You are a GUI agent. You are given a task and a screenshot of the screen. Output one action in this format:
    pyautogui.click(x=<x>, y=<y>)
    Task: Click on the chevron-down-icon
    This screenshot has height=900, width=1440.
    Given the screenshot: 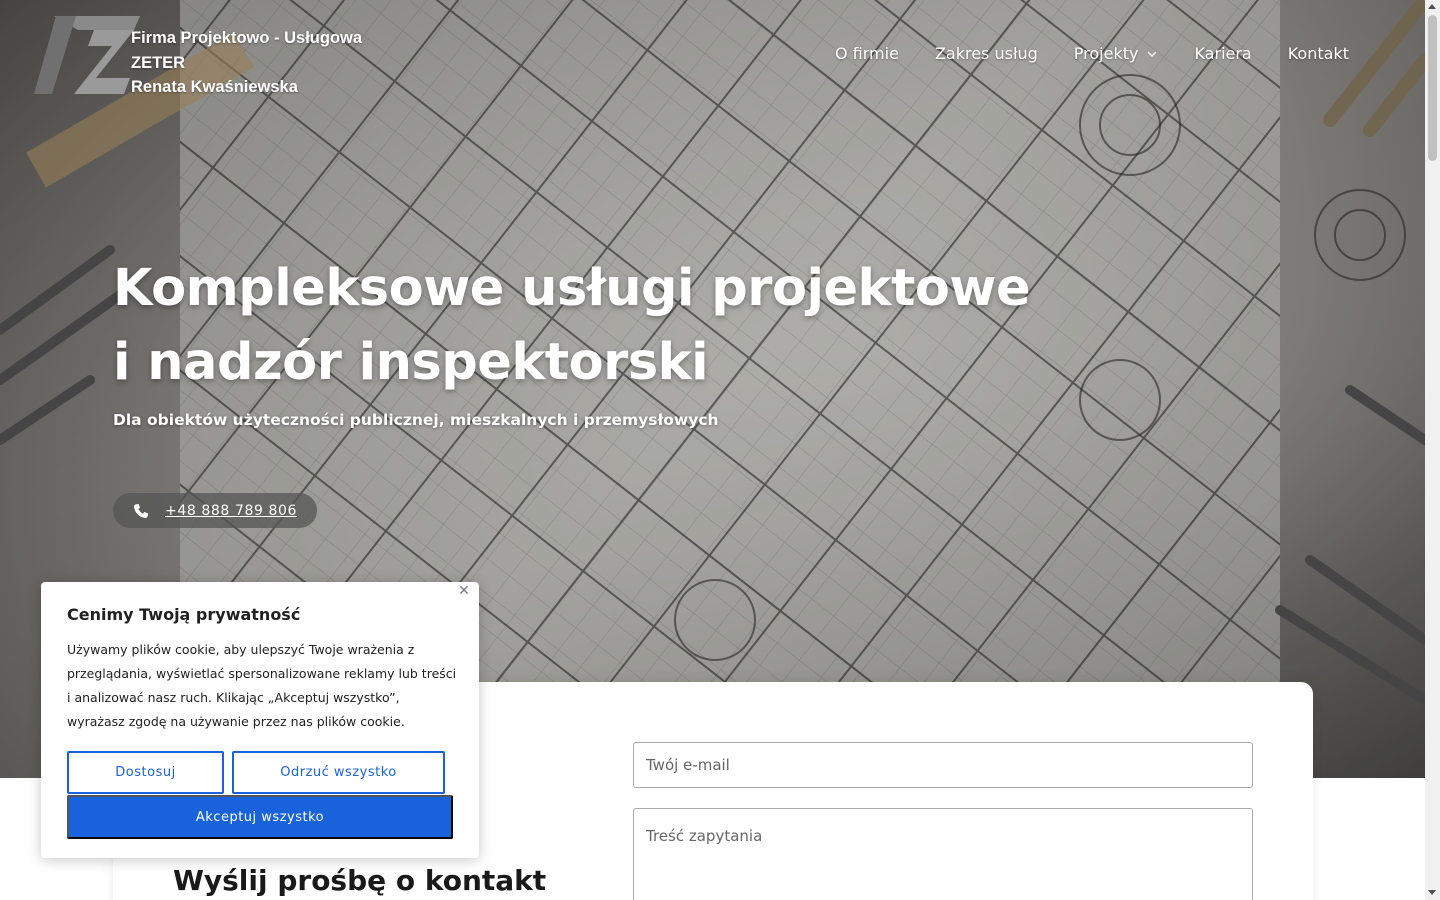 What is the action you would take?
    pyautogui.click(x=1152, y=54)
    